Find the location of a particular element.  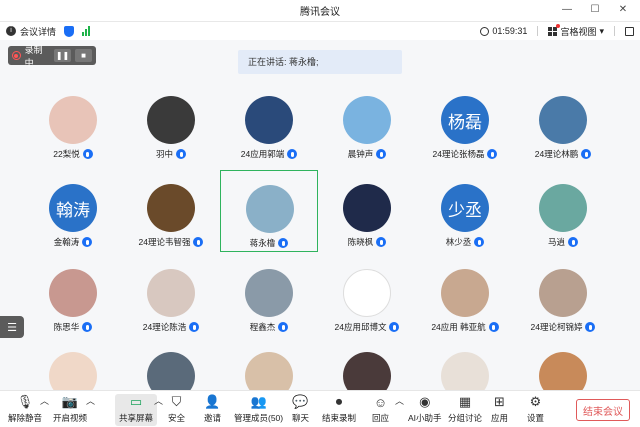

participant-tile: 24应用郭端 is located at coordinates (269, 123).